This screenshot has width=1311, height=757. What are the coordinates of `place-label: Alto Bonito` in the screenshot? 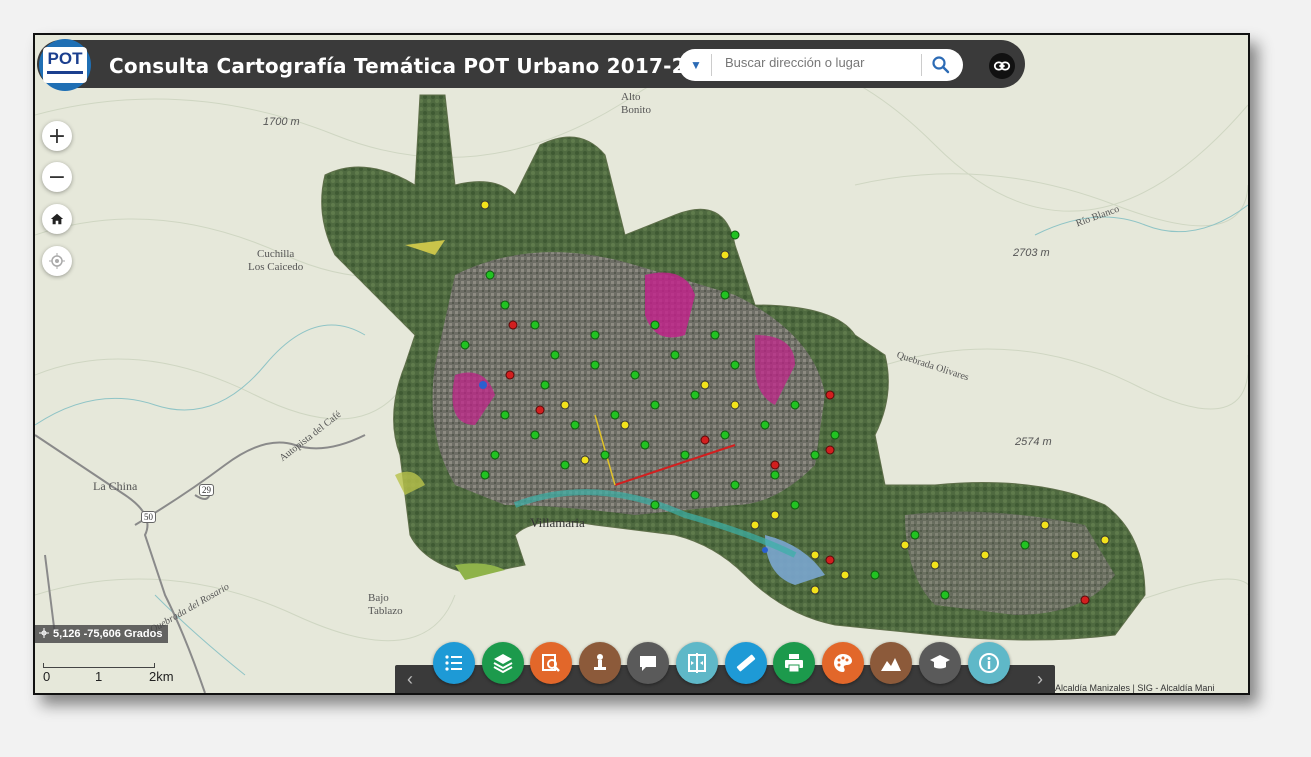 It's located at (636, 103).